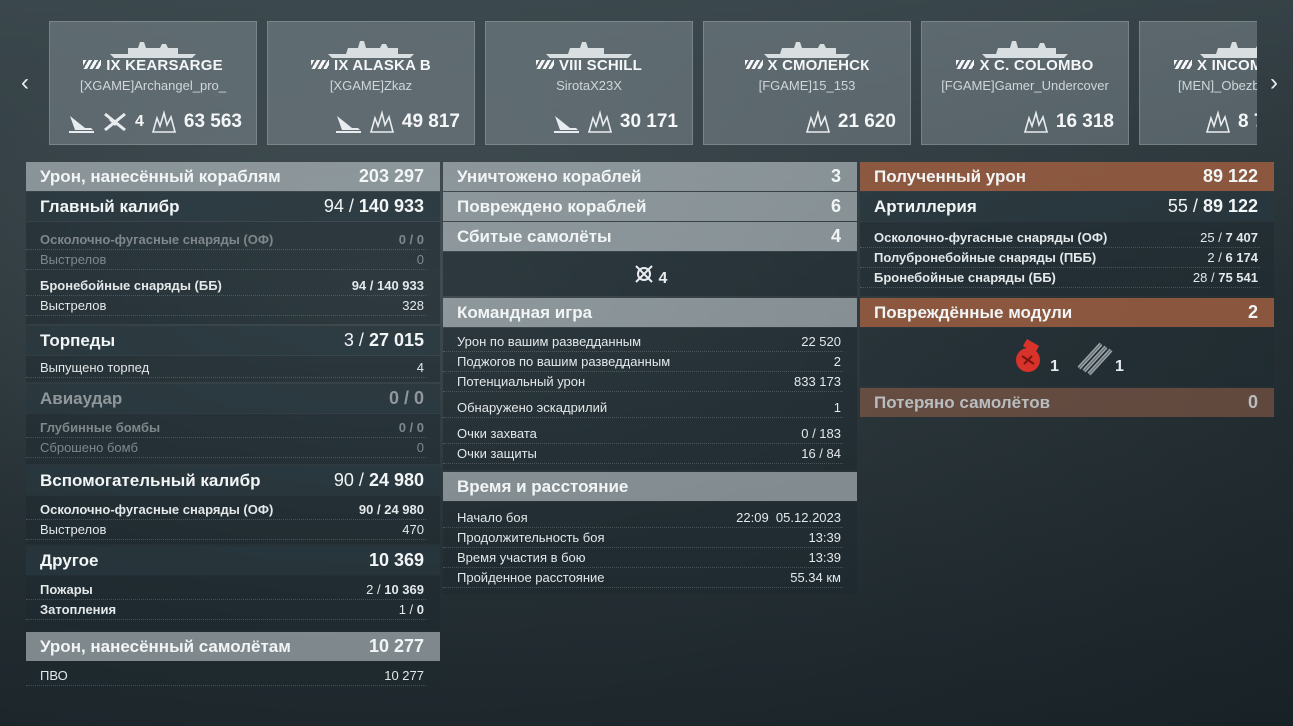 Image resolution: width=1293 pixels, height=726 pixels. What do you see at coordinates (650, 274) in the screenshot?
I see `planes-shot-icons: 4` at bounding box center [650, 274].